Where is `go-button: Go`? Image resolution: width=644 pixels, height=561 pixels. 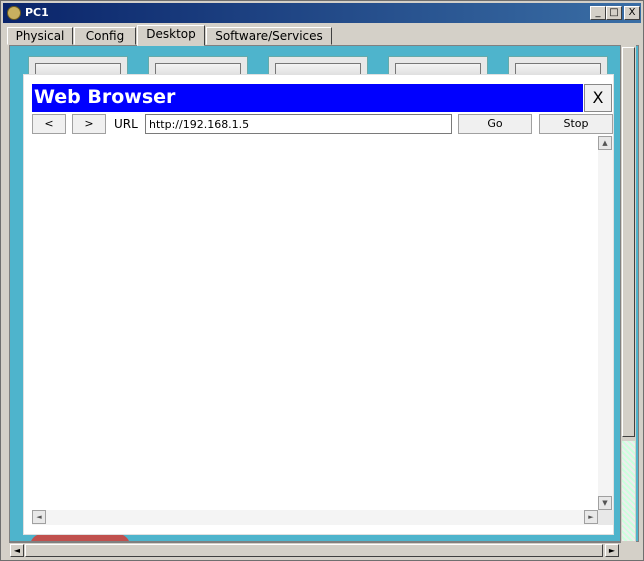
go-button: Go is located at coordinates (495, 124).